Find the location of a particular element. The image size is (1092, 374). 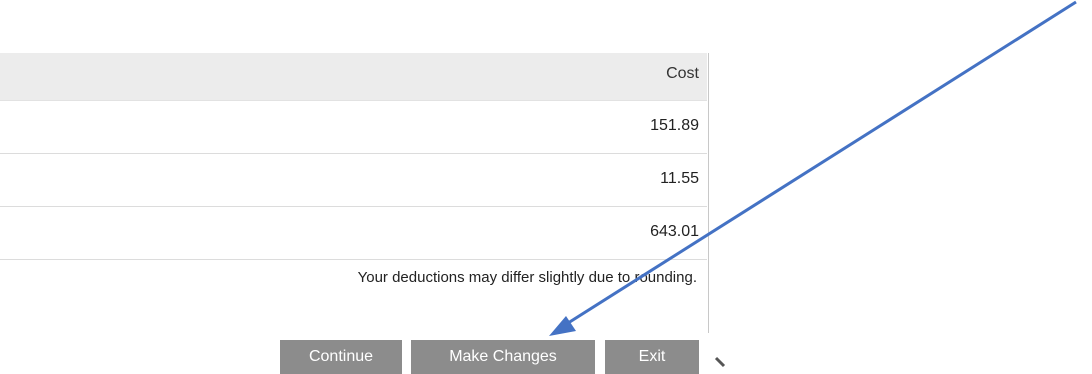

cost-cell: 151.89 is located at coordinates (674, 125).